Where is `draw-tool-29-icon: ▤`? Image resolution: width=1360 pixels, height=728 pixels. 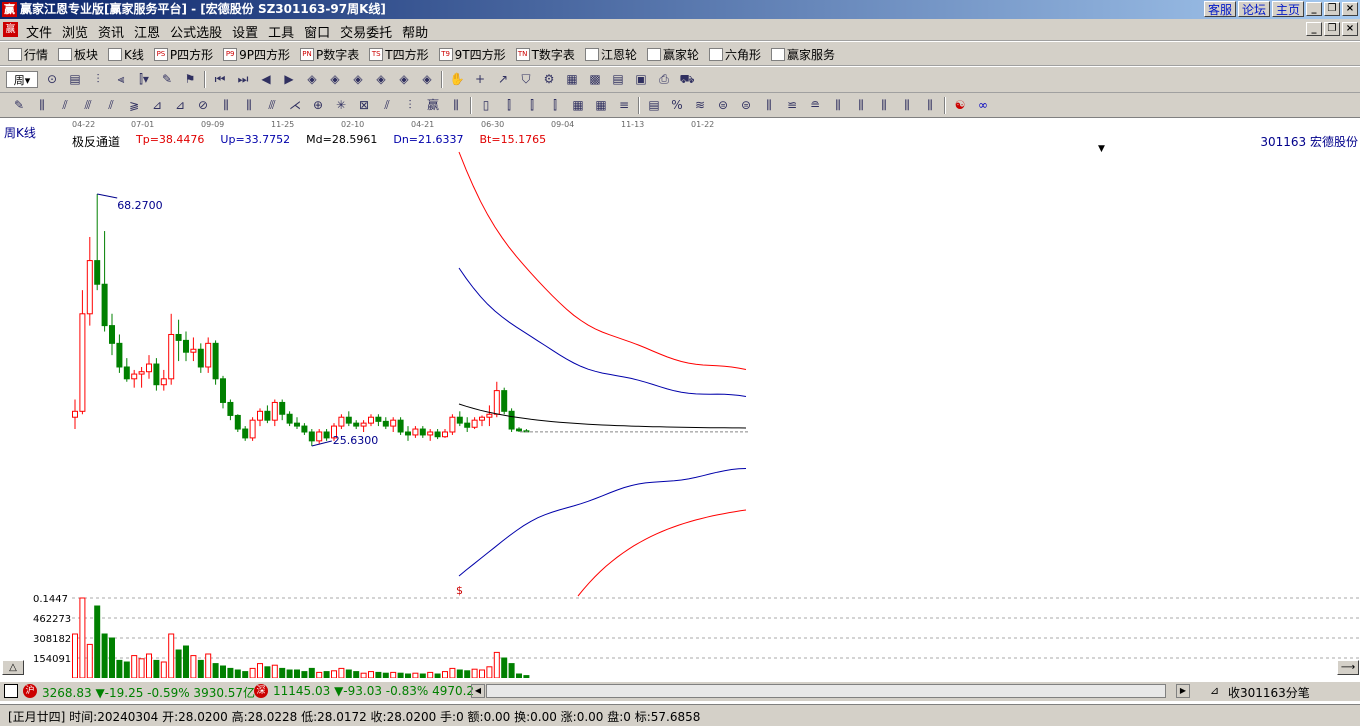 draw-tool-29-icon: ▤ is located at coordinates (654, 105).